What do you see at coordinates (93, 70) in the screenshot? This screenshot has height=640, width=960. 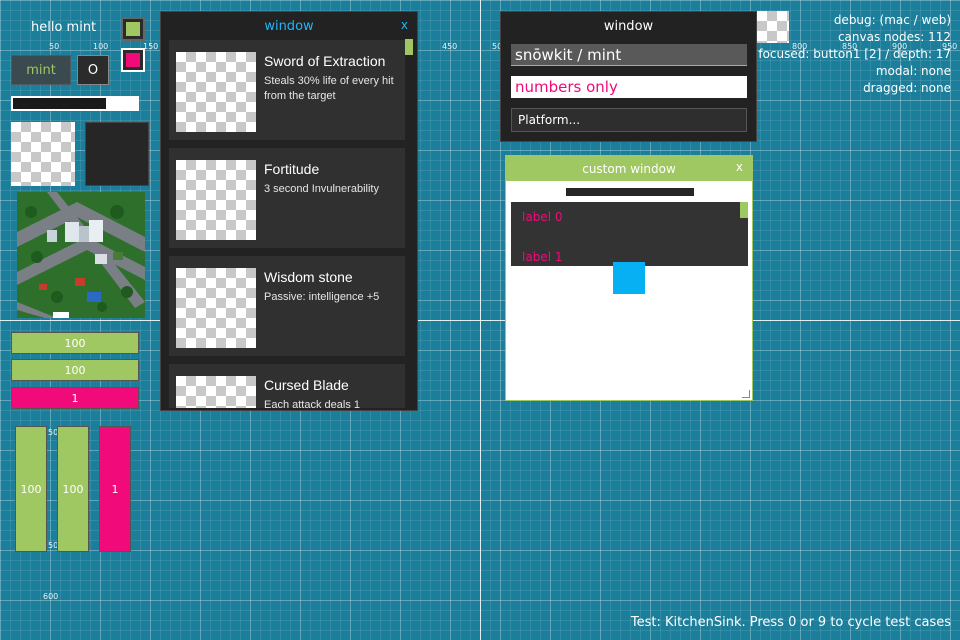 I see `o-button: O` at bounding box center [93, 70].